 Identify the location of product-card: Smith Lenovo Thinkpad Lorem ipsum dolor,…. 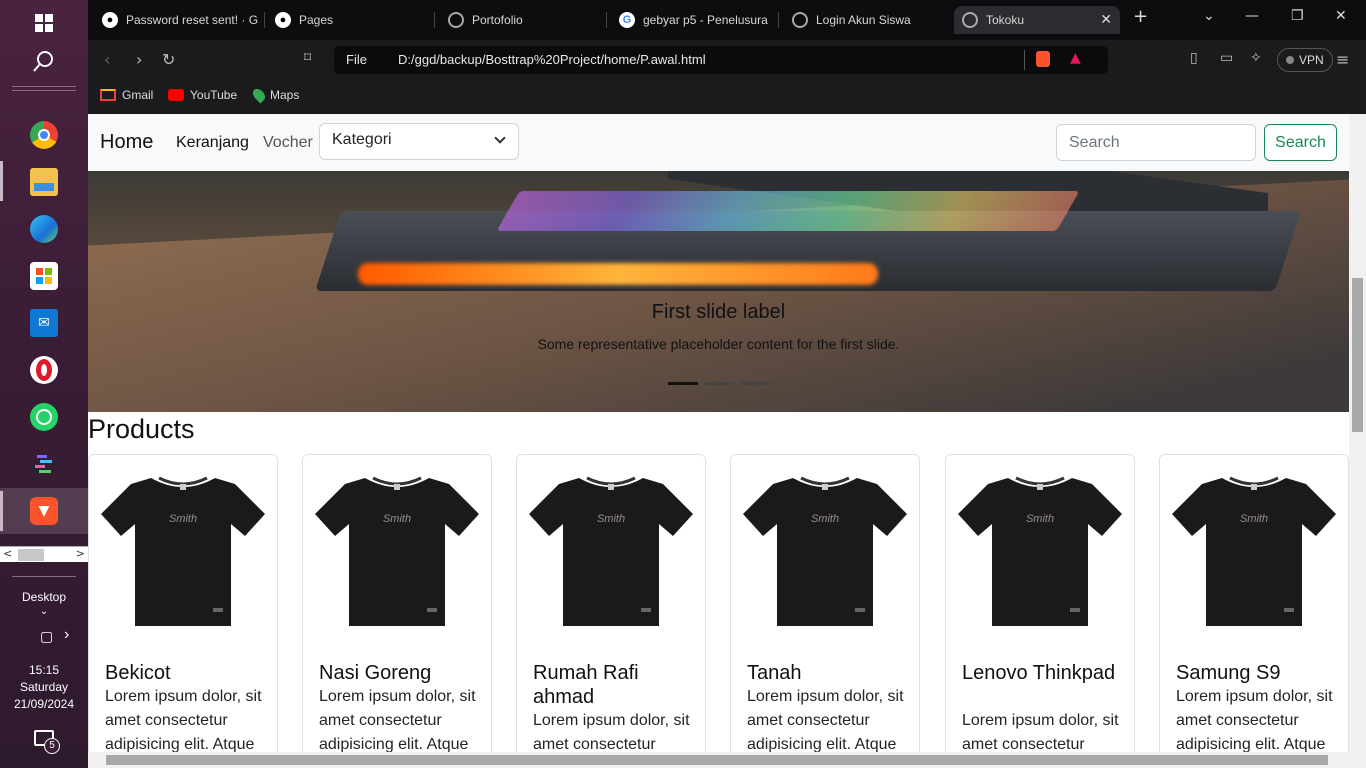
(1040, 603).